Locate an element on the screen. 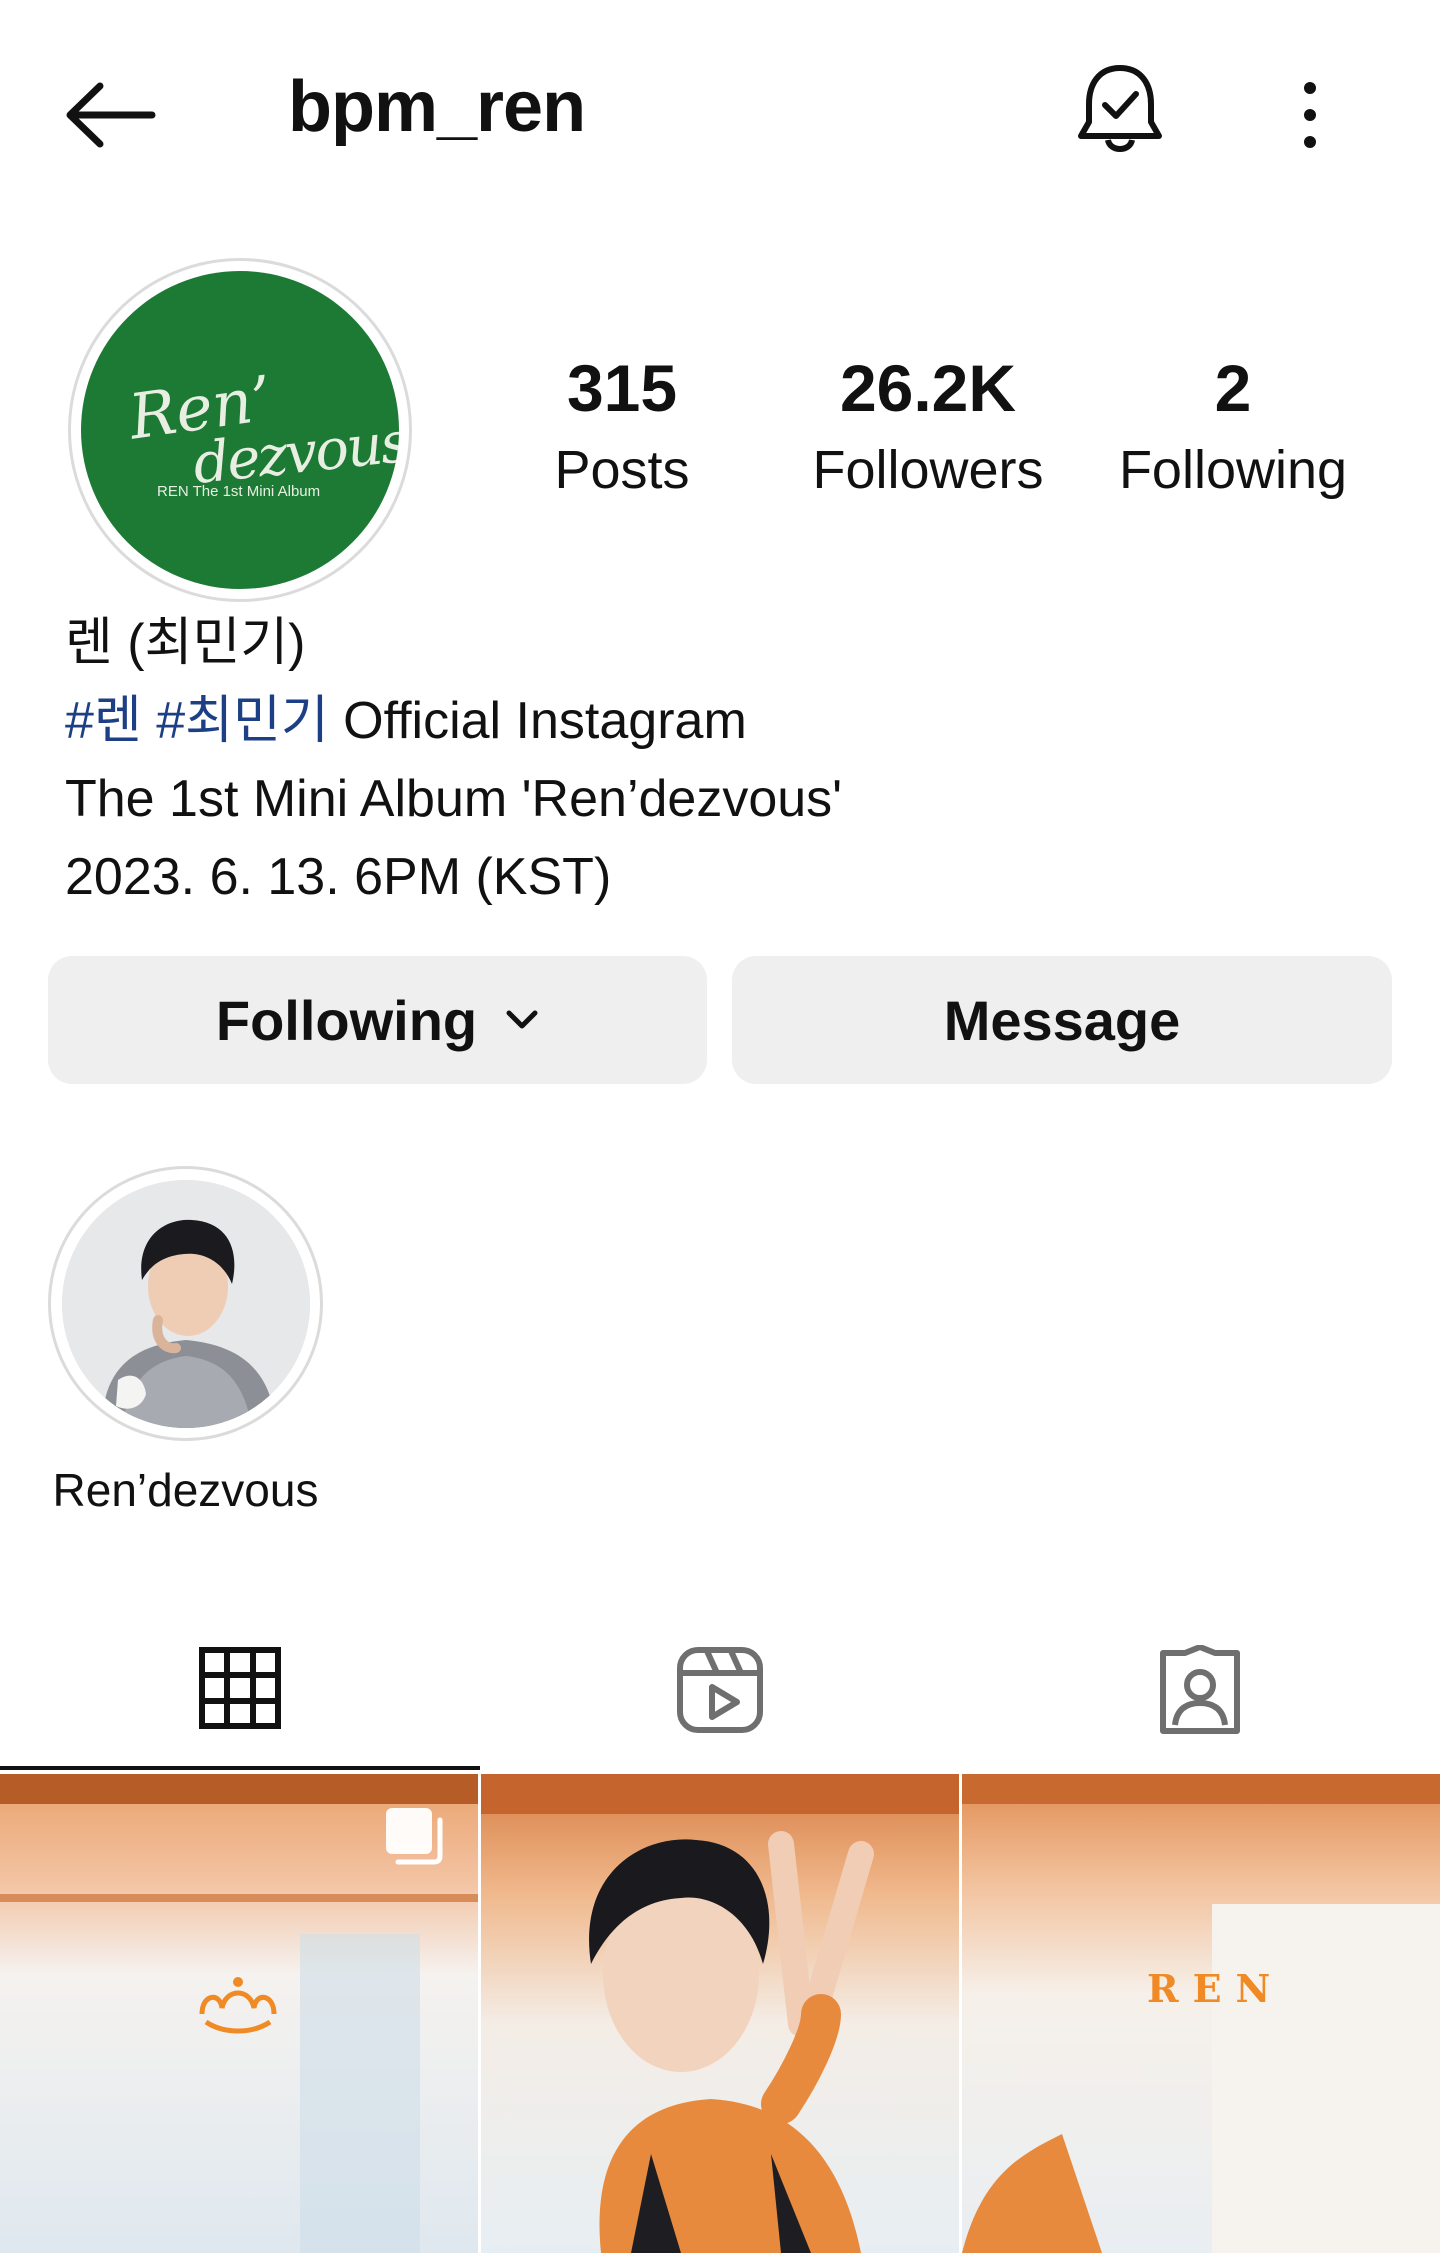  message-button: Message is located at coordinates (1062, 1020).